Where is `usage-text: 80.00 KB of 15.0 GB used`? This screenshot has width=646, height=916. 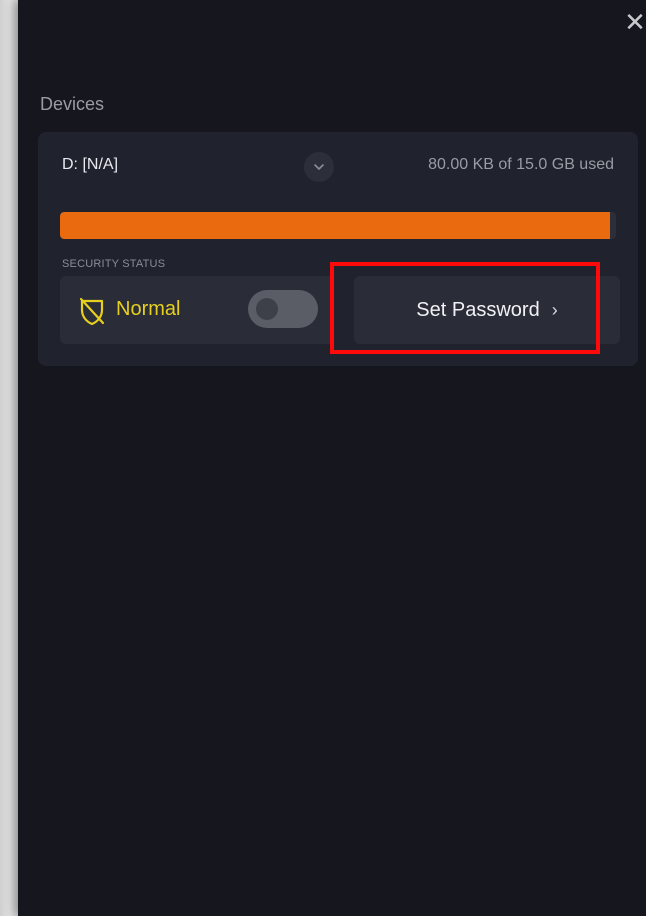 usage-text: 80.00 KB of 15.0 GB used is located at coordinates (521, 164).